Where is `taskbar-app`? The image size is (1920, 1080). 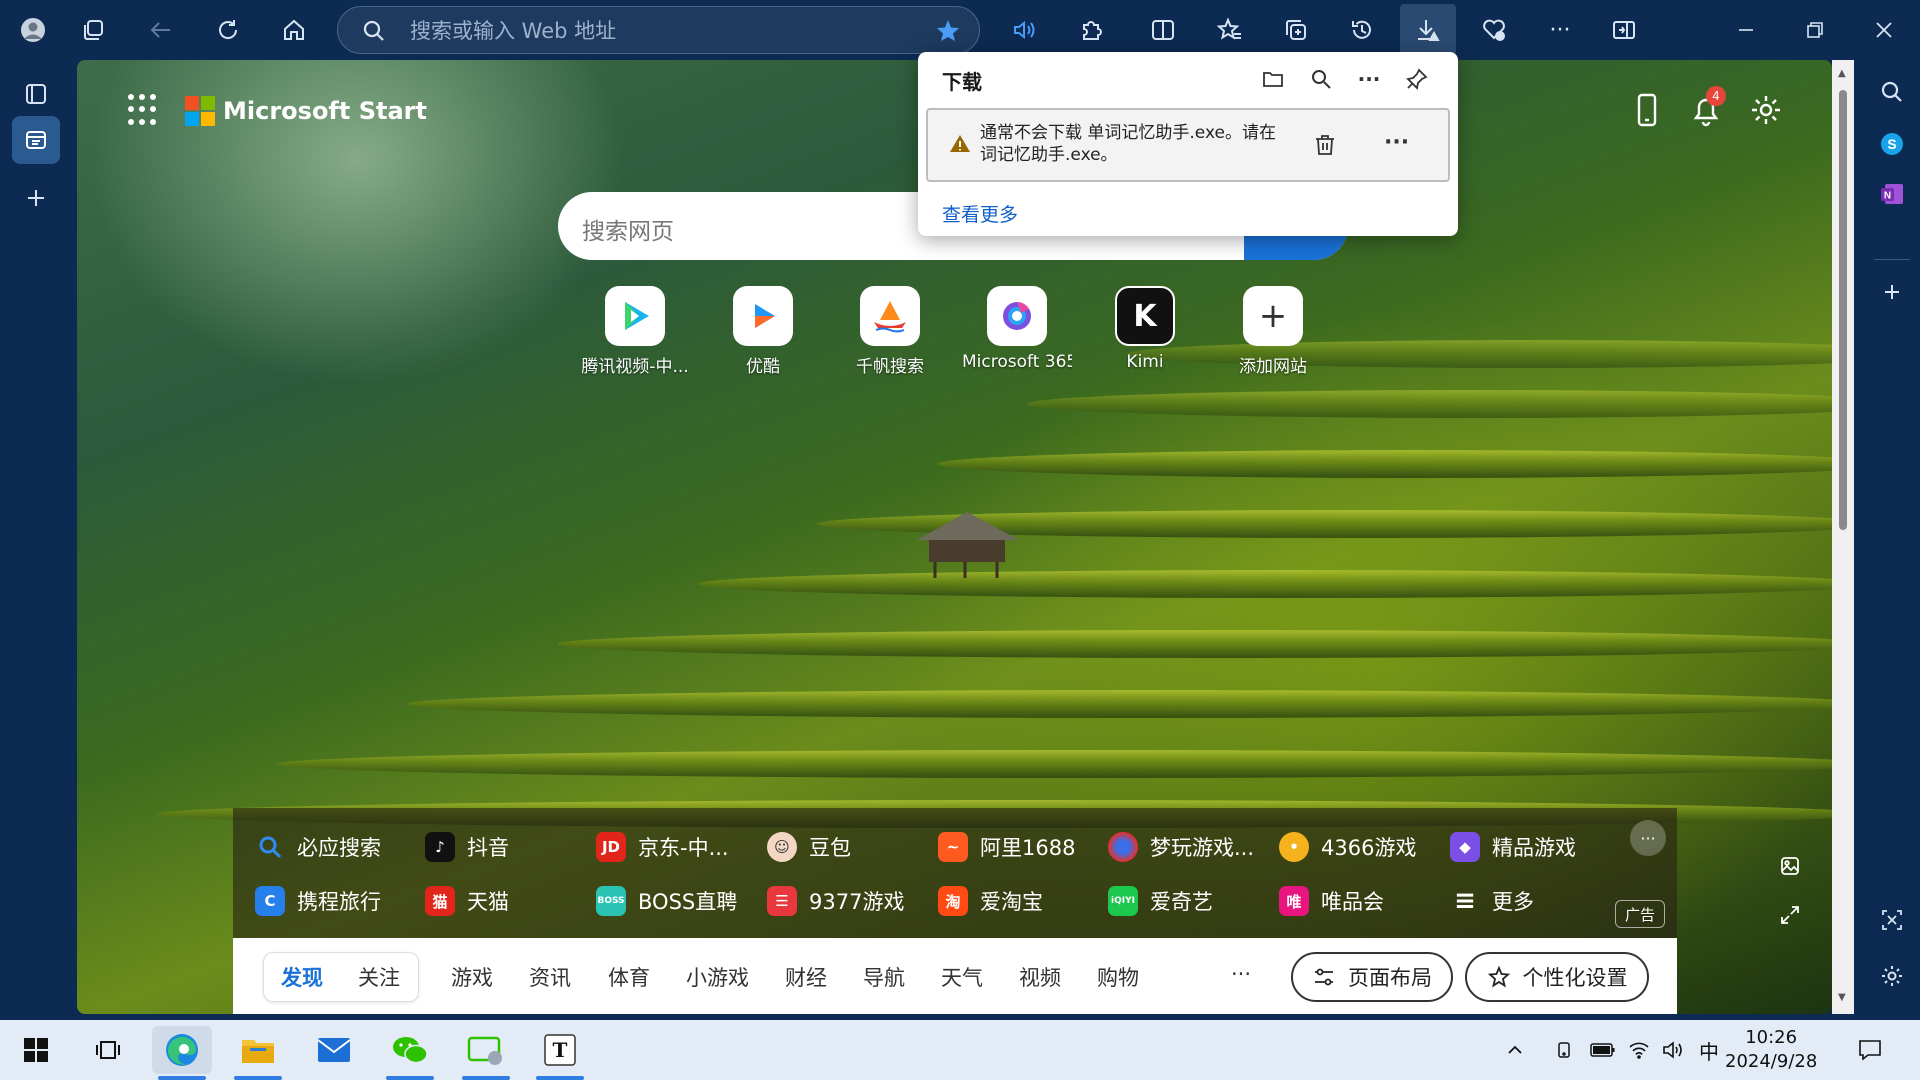 taskbar-app is located at coordinates (486, 1053).